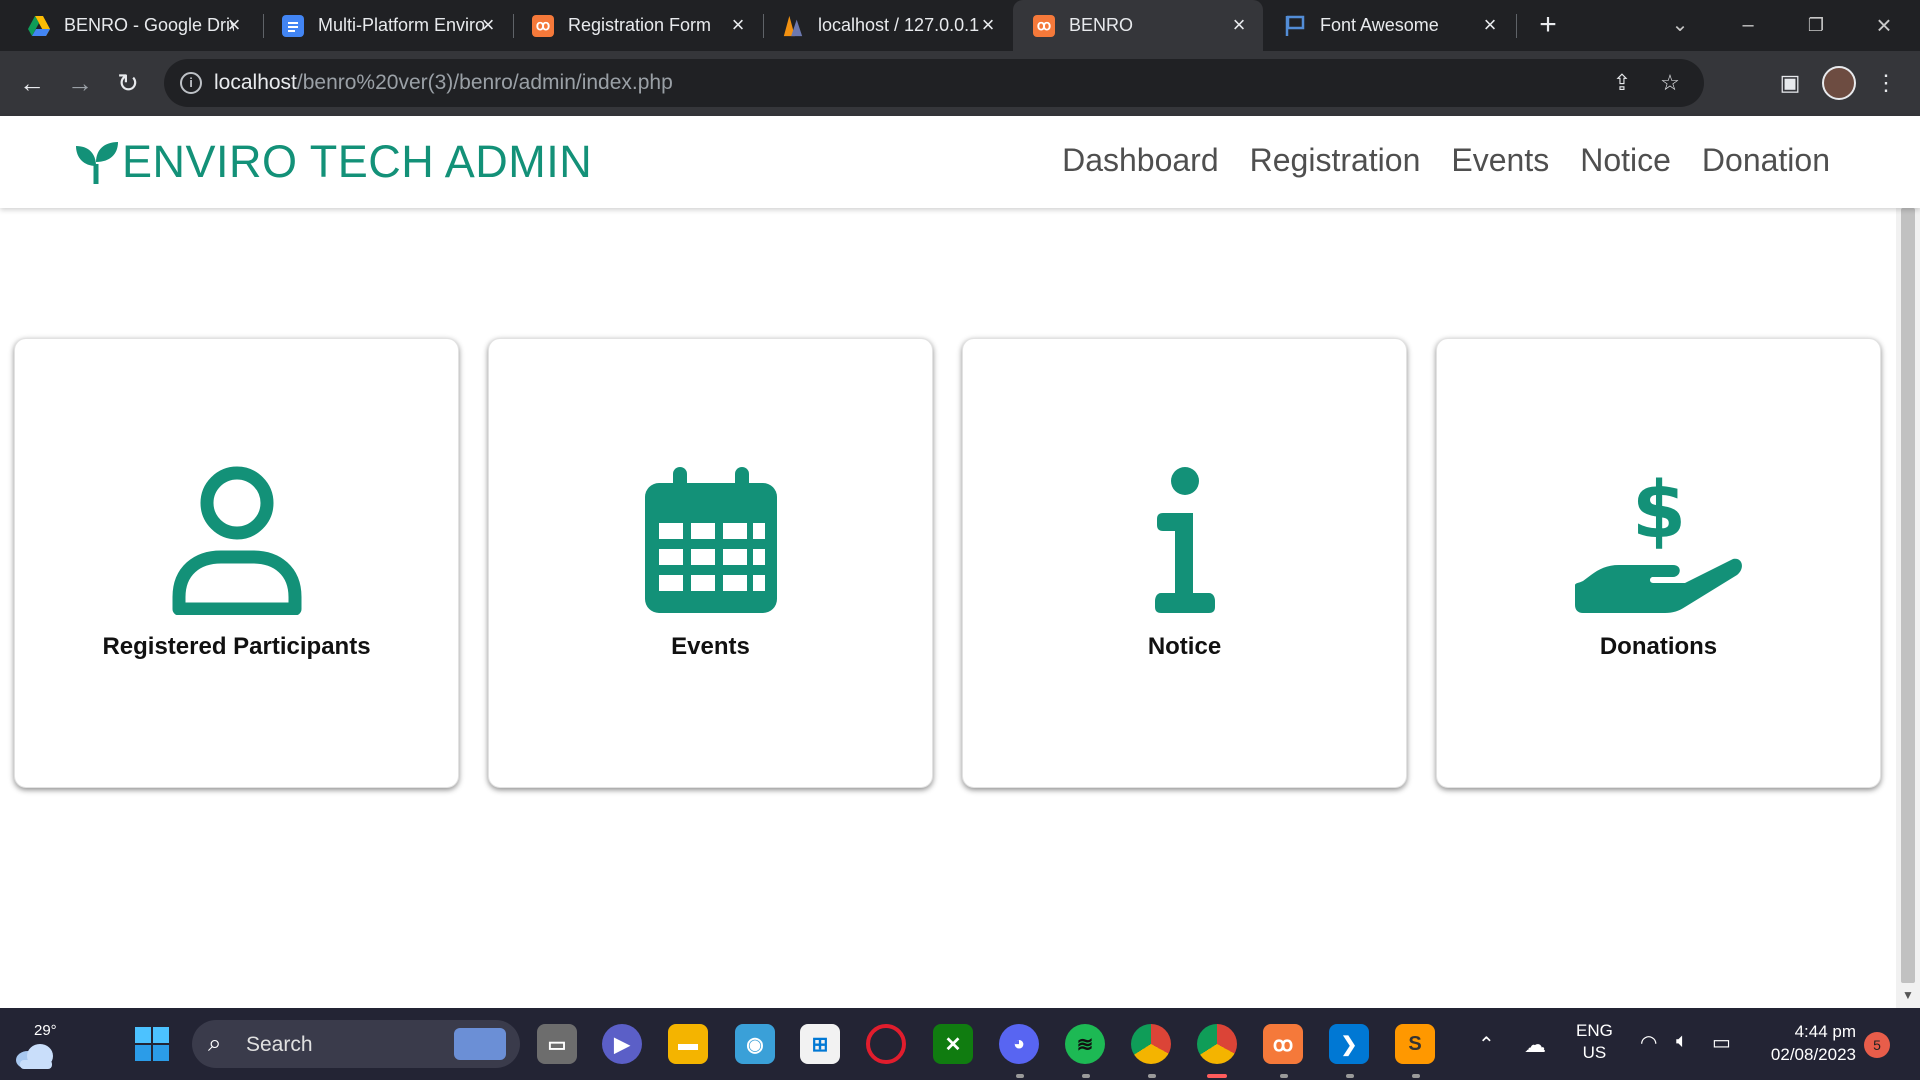 Image resolution: width=1920 pixels, height=1080 pixels. What do you see at coordinates (953, 1044) in the screenshot?
I see `xbox-icon: ✕` at bounding box center [953, 1044].